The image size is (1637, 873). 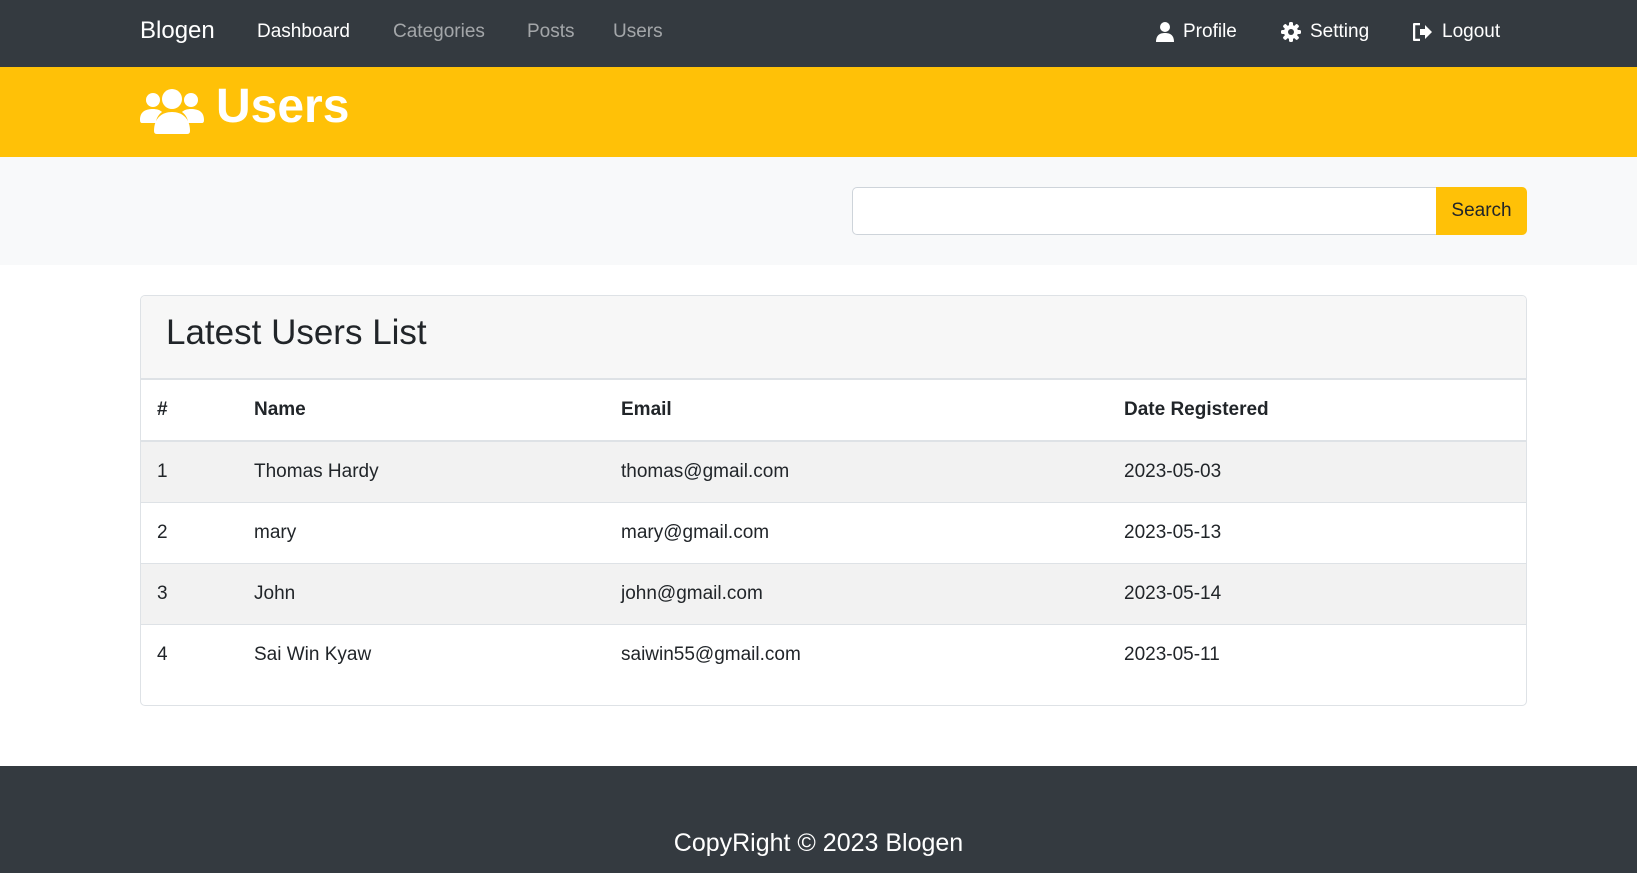 What do you see at coordinates (421, 533) in the screenshot?
I see `cell-name: mary` at bounding box center [421, 533].